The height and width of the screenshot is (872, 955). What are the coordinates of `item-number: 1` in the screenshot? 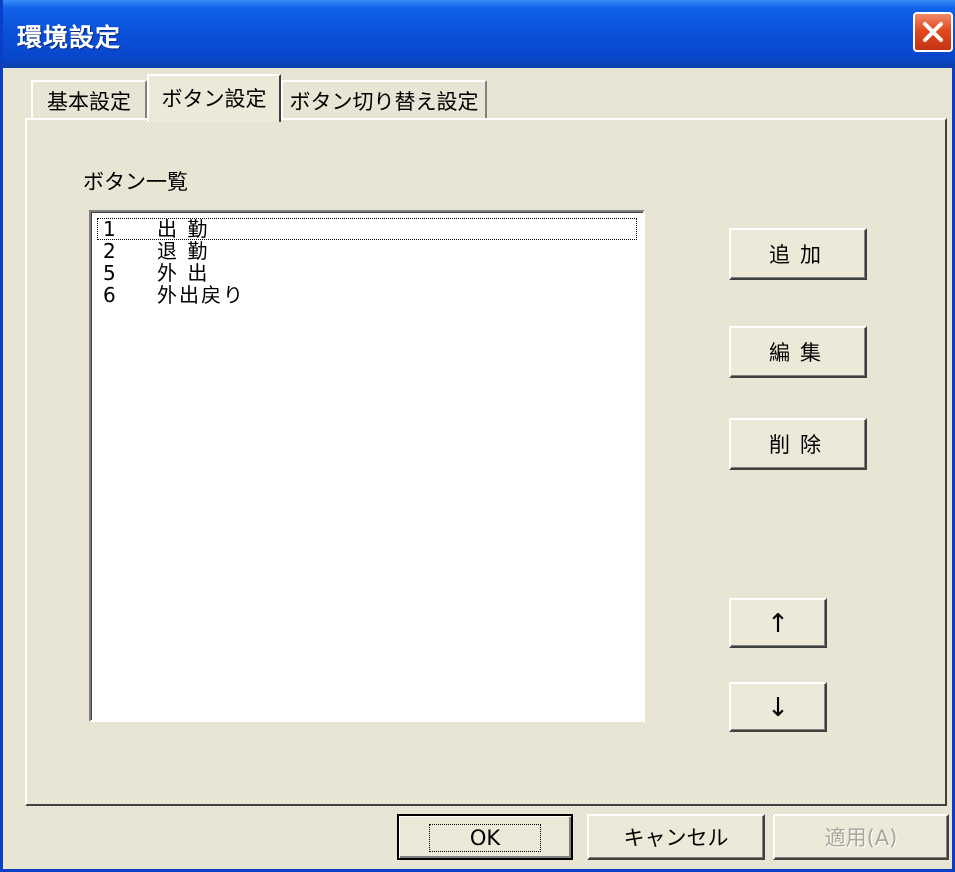 It's located at (109, 229).